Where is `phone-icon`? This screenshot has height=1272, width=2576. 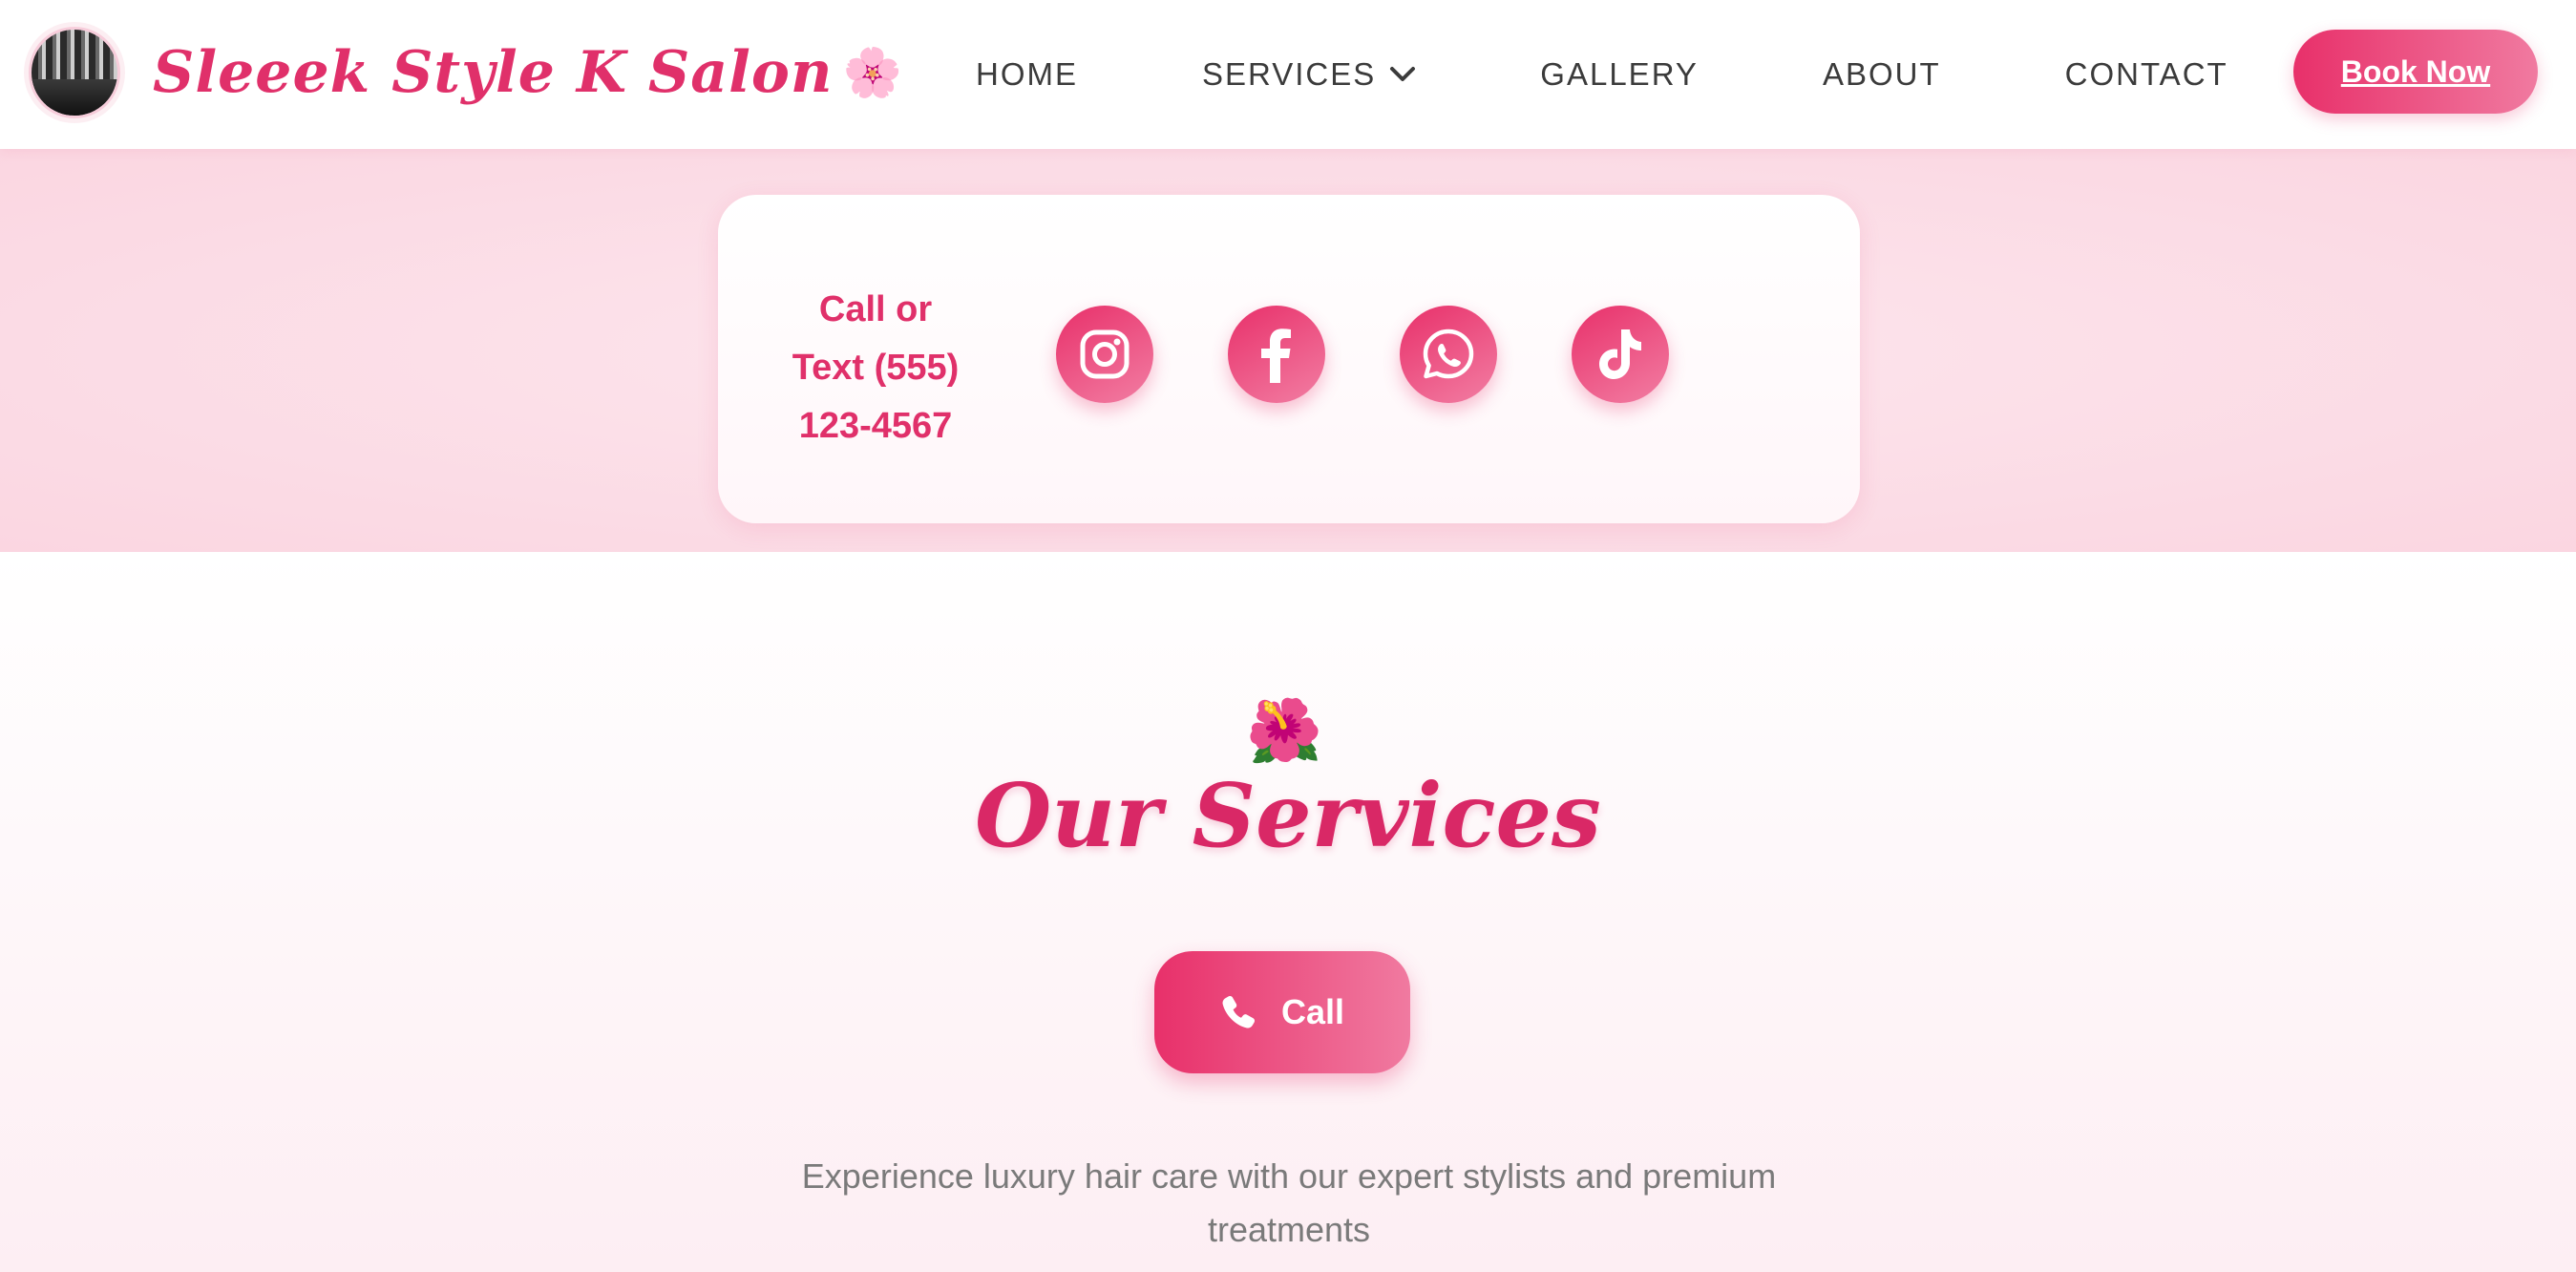 phone-icon is located at coordinates (1239, 1012).